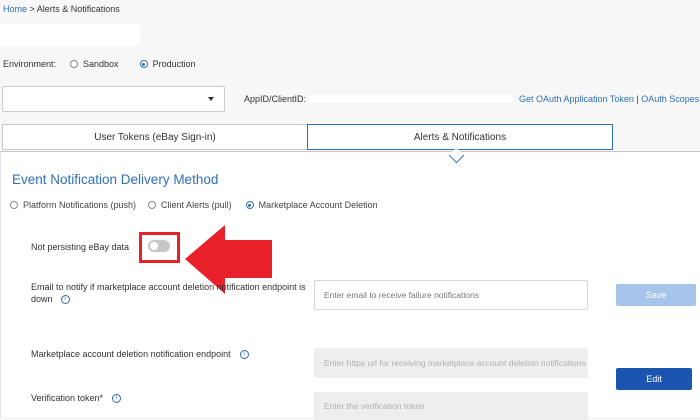 This screenshot has height=420, width=700. What do you see at coordinates (42, 299) in the screenshot?
I see `email-label-line2: down` at bounding box center [42, 299].